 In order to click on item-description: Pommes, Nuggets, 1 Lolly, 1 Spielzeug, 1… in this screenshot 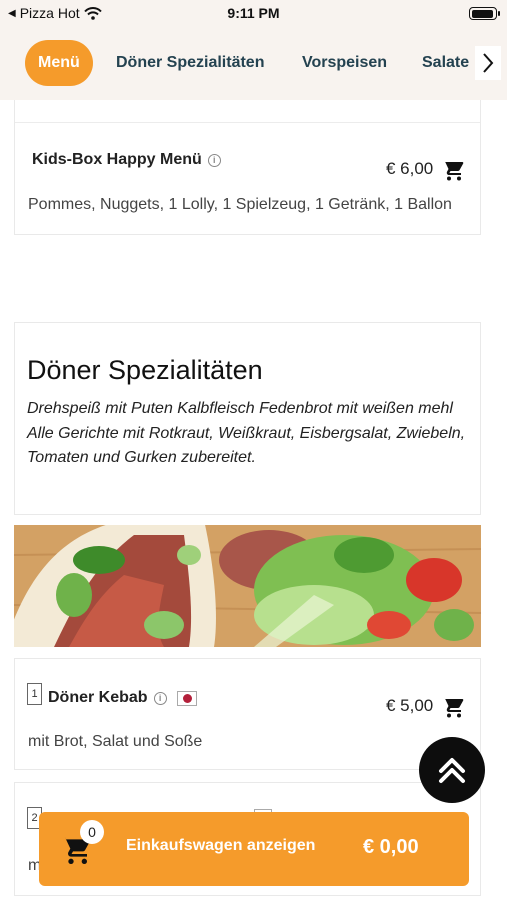, I will do `click(240, 204)`.